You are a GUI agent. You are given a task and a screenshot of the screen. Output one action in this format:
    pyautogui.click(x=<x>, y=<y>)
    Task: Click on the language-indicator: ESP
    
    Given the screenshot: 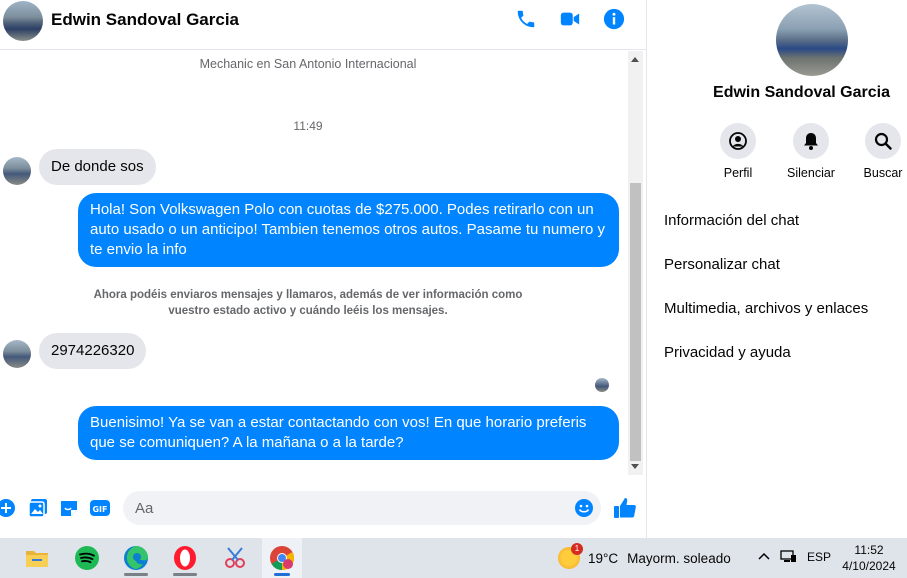 What is the action you would take?
    pyautogui.click(x=819, y=557)
    